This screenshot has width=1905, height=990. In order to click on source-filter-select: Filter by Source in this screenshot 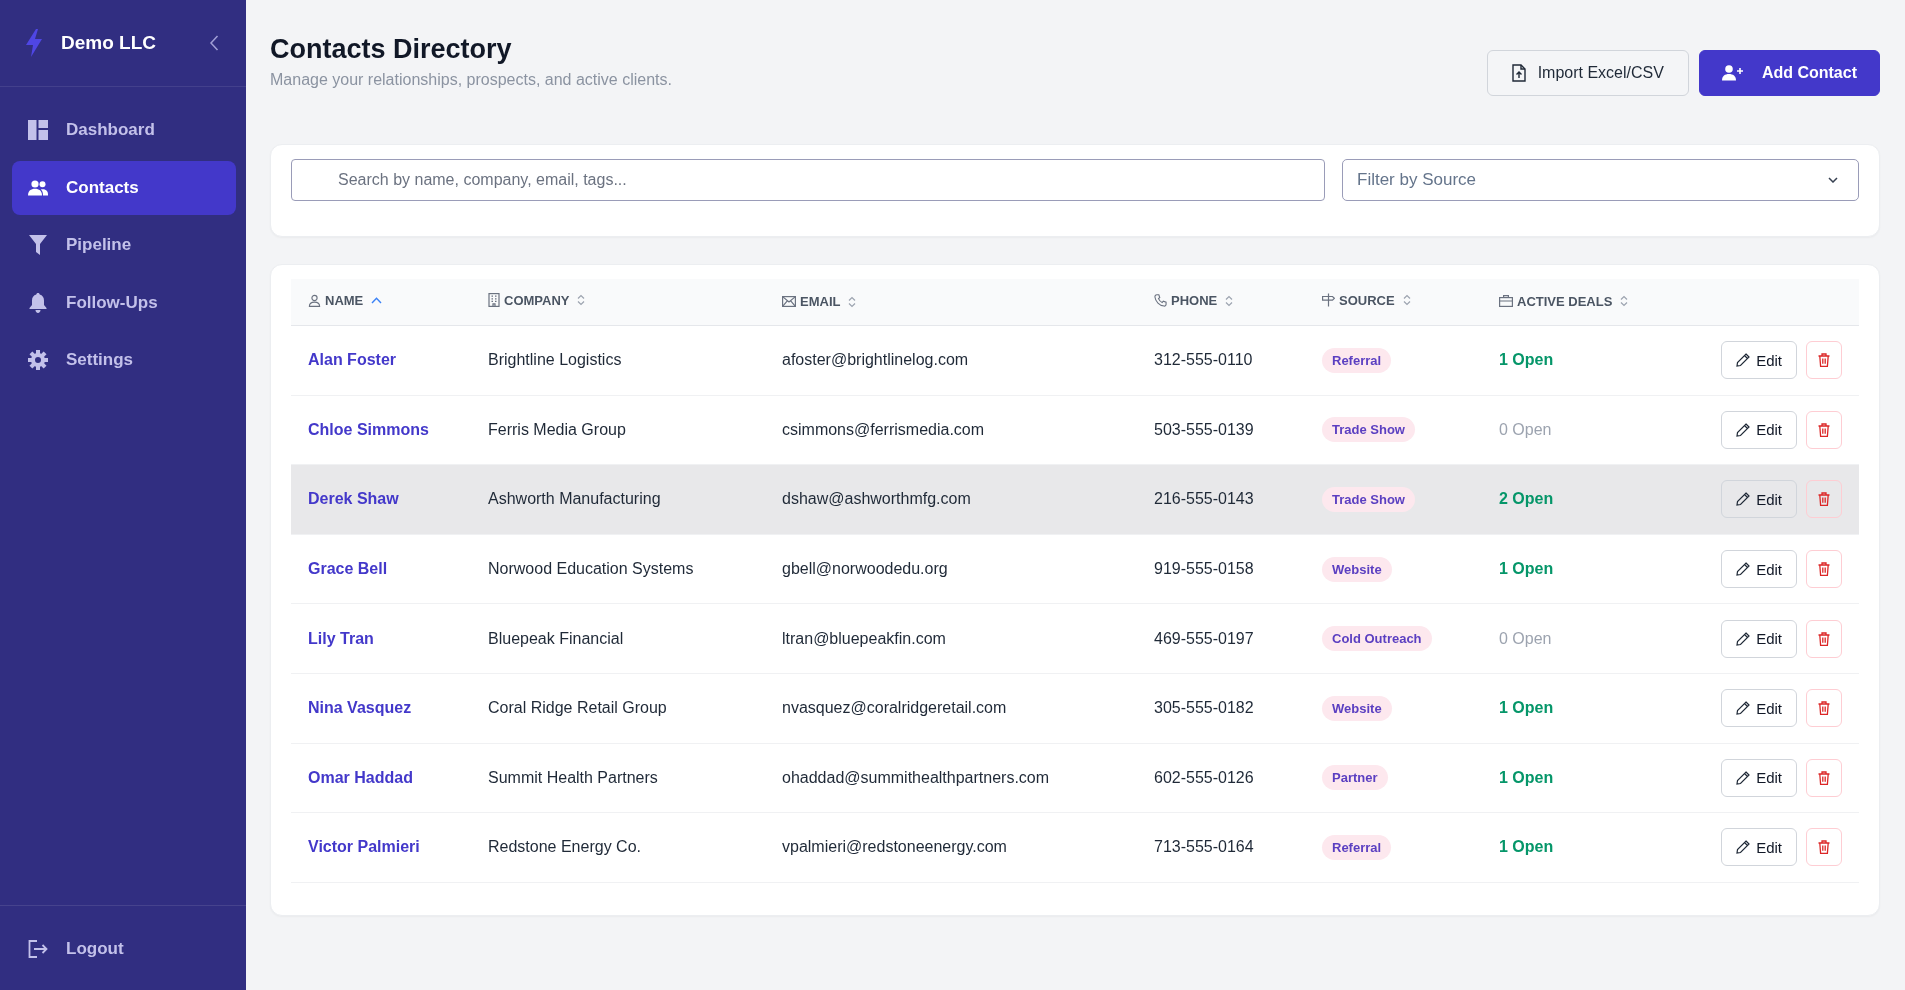, I will do `click(1600, 180)`.